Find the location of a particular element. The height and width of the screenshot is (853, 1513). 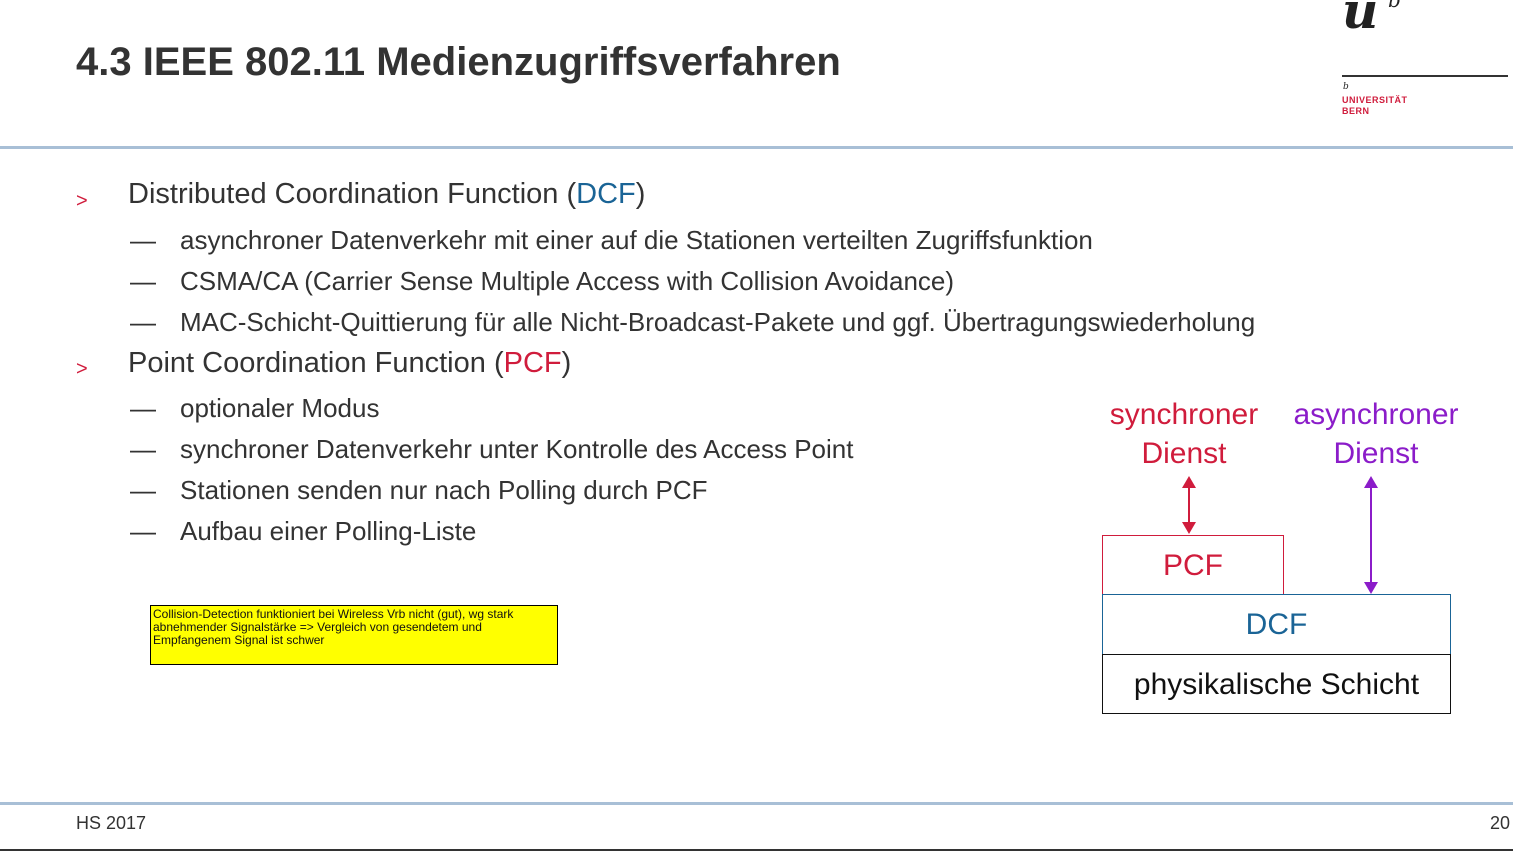

async-label-line-1: asynchroner is located at coordinates (1376, 414).